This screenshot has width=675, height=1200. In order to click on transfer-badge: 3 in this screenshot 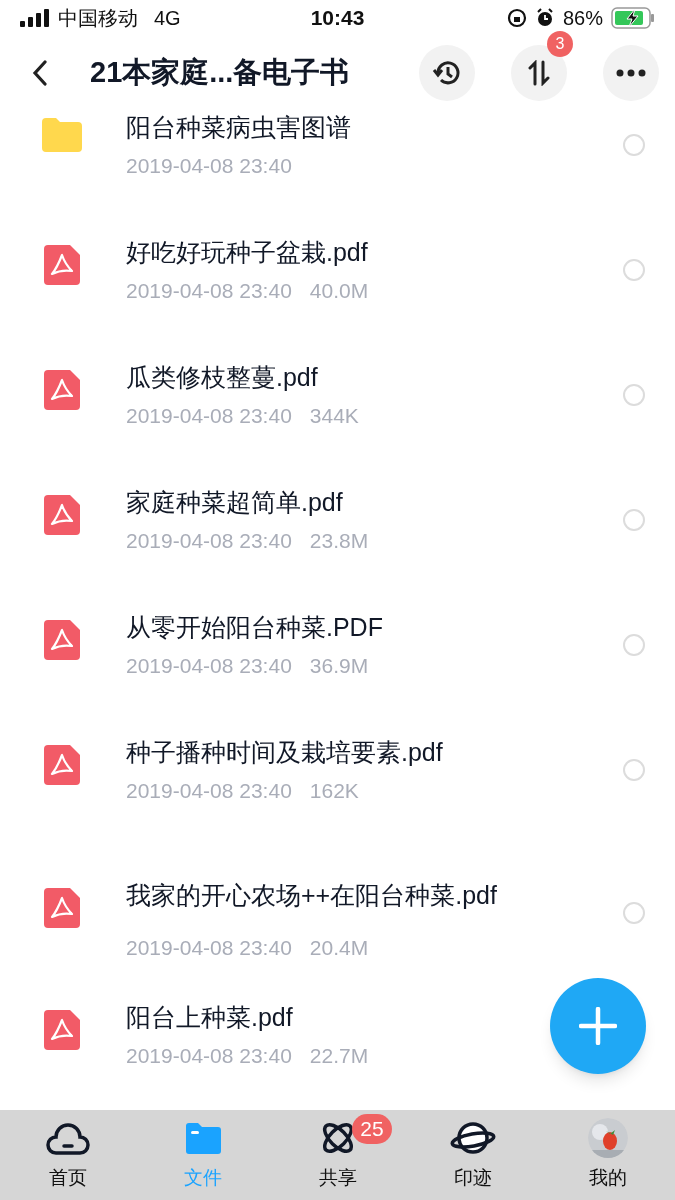, I will do `click(560, 44)`.